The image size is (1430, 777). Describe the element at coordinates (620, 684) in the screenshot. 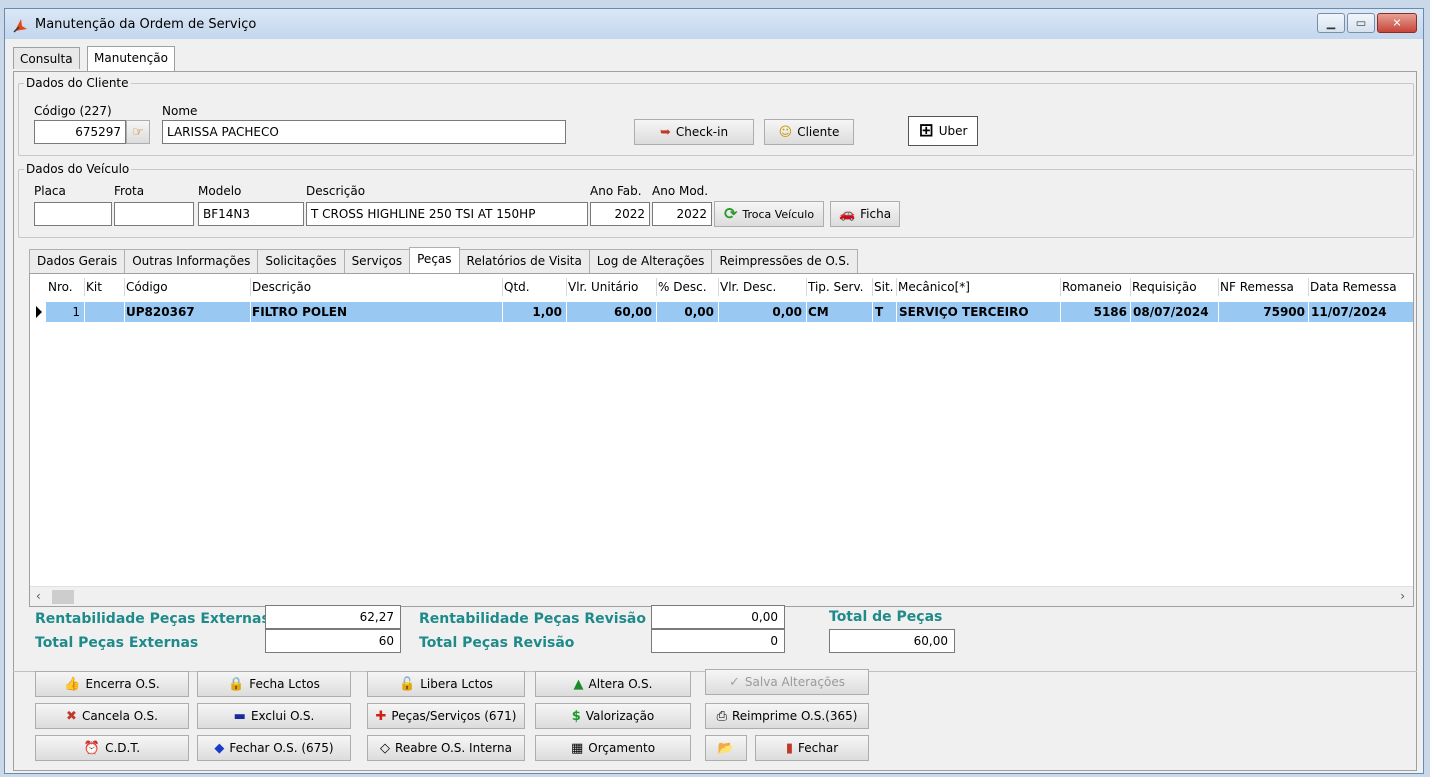

I see `edit-os-label: Altera O.S.` at that location.